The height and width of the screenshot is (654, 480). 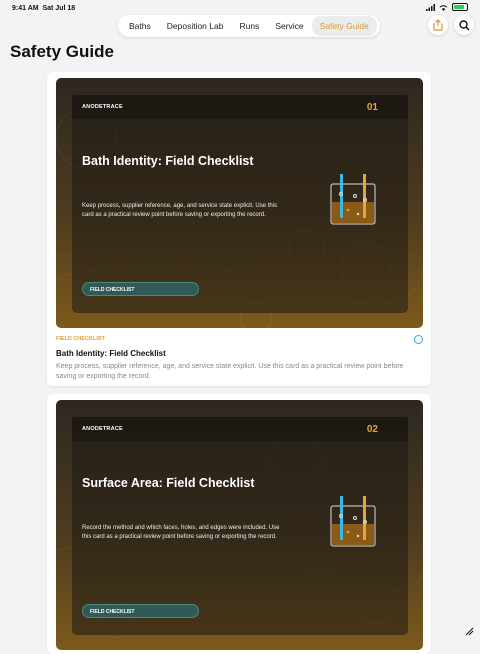 What do you see at coordinates (80, 339) in the screenshot?
I see `card-category: FIELD CHECKLIST` at bounding box center [80, 339].